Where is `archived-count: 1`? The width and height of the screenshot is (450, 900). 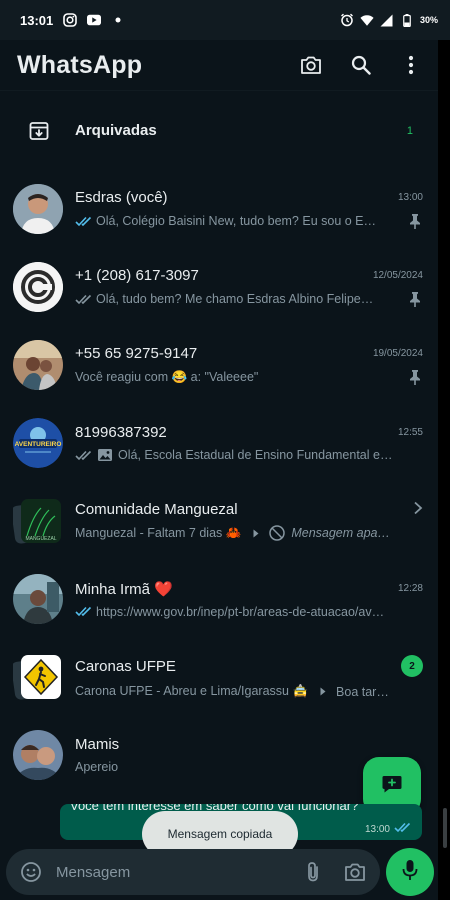 archived-count: 1 is located at coordinates (409, 130).